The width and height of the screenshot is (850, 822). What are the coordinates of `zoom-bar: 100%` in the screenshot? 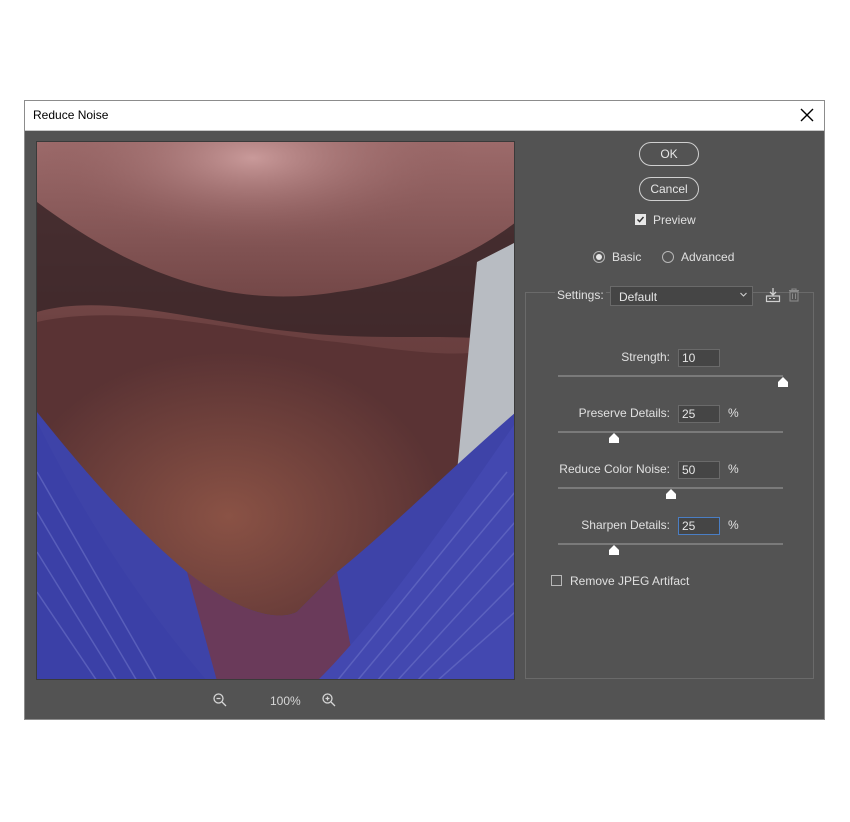 It's located at (275, 700).